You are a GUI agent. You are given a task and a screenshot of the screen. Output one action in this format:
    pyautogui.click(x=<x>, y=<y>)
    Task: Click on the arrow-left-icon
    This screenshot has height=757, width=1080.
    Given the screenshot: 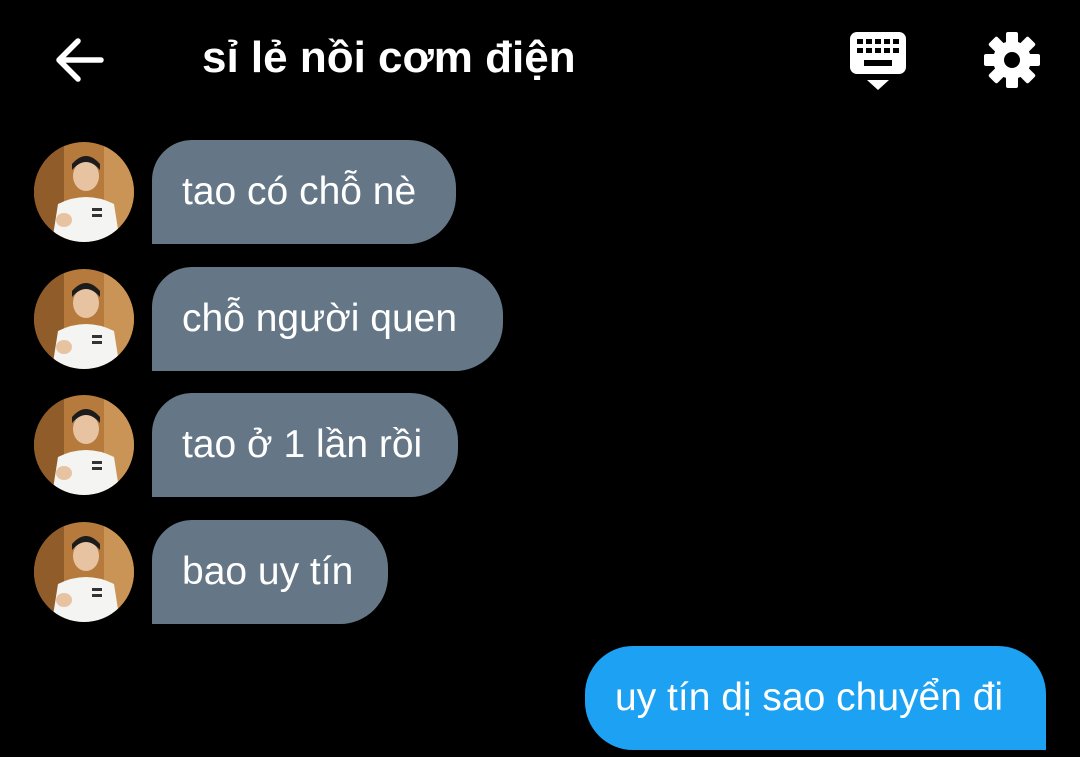 What is the action you would take?
    pyautogui.click(x=80, y=60)
    